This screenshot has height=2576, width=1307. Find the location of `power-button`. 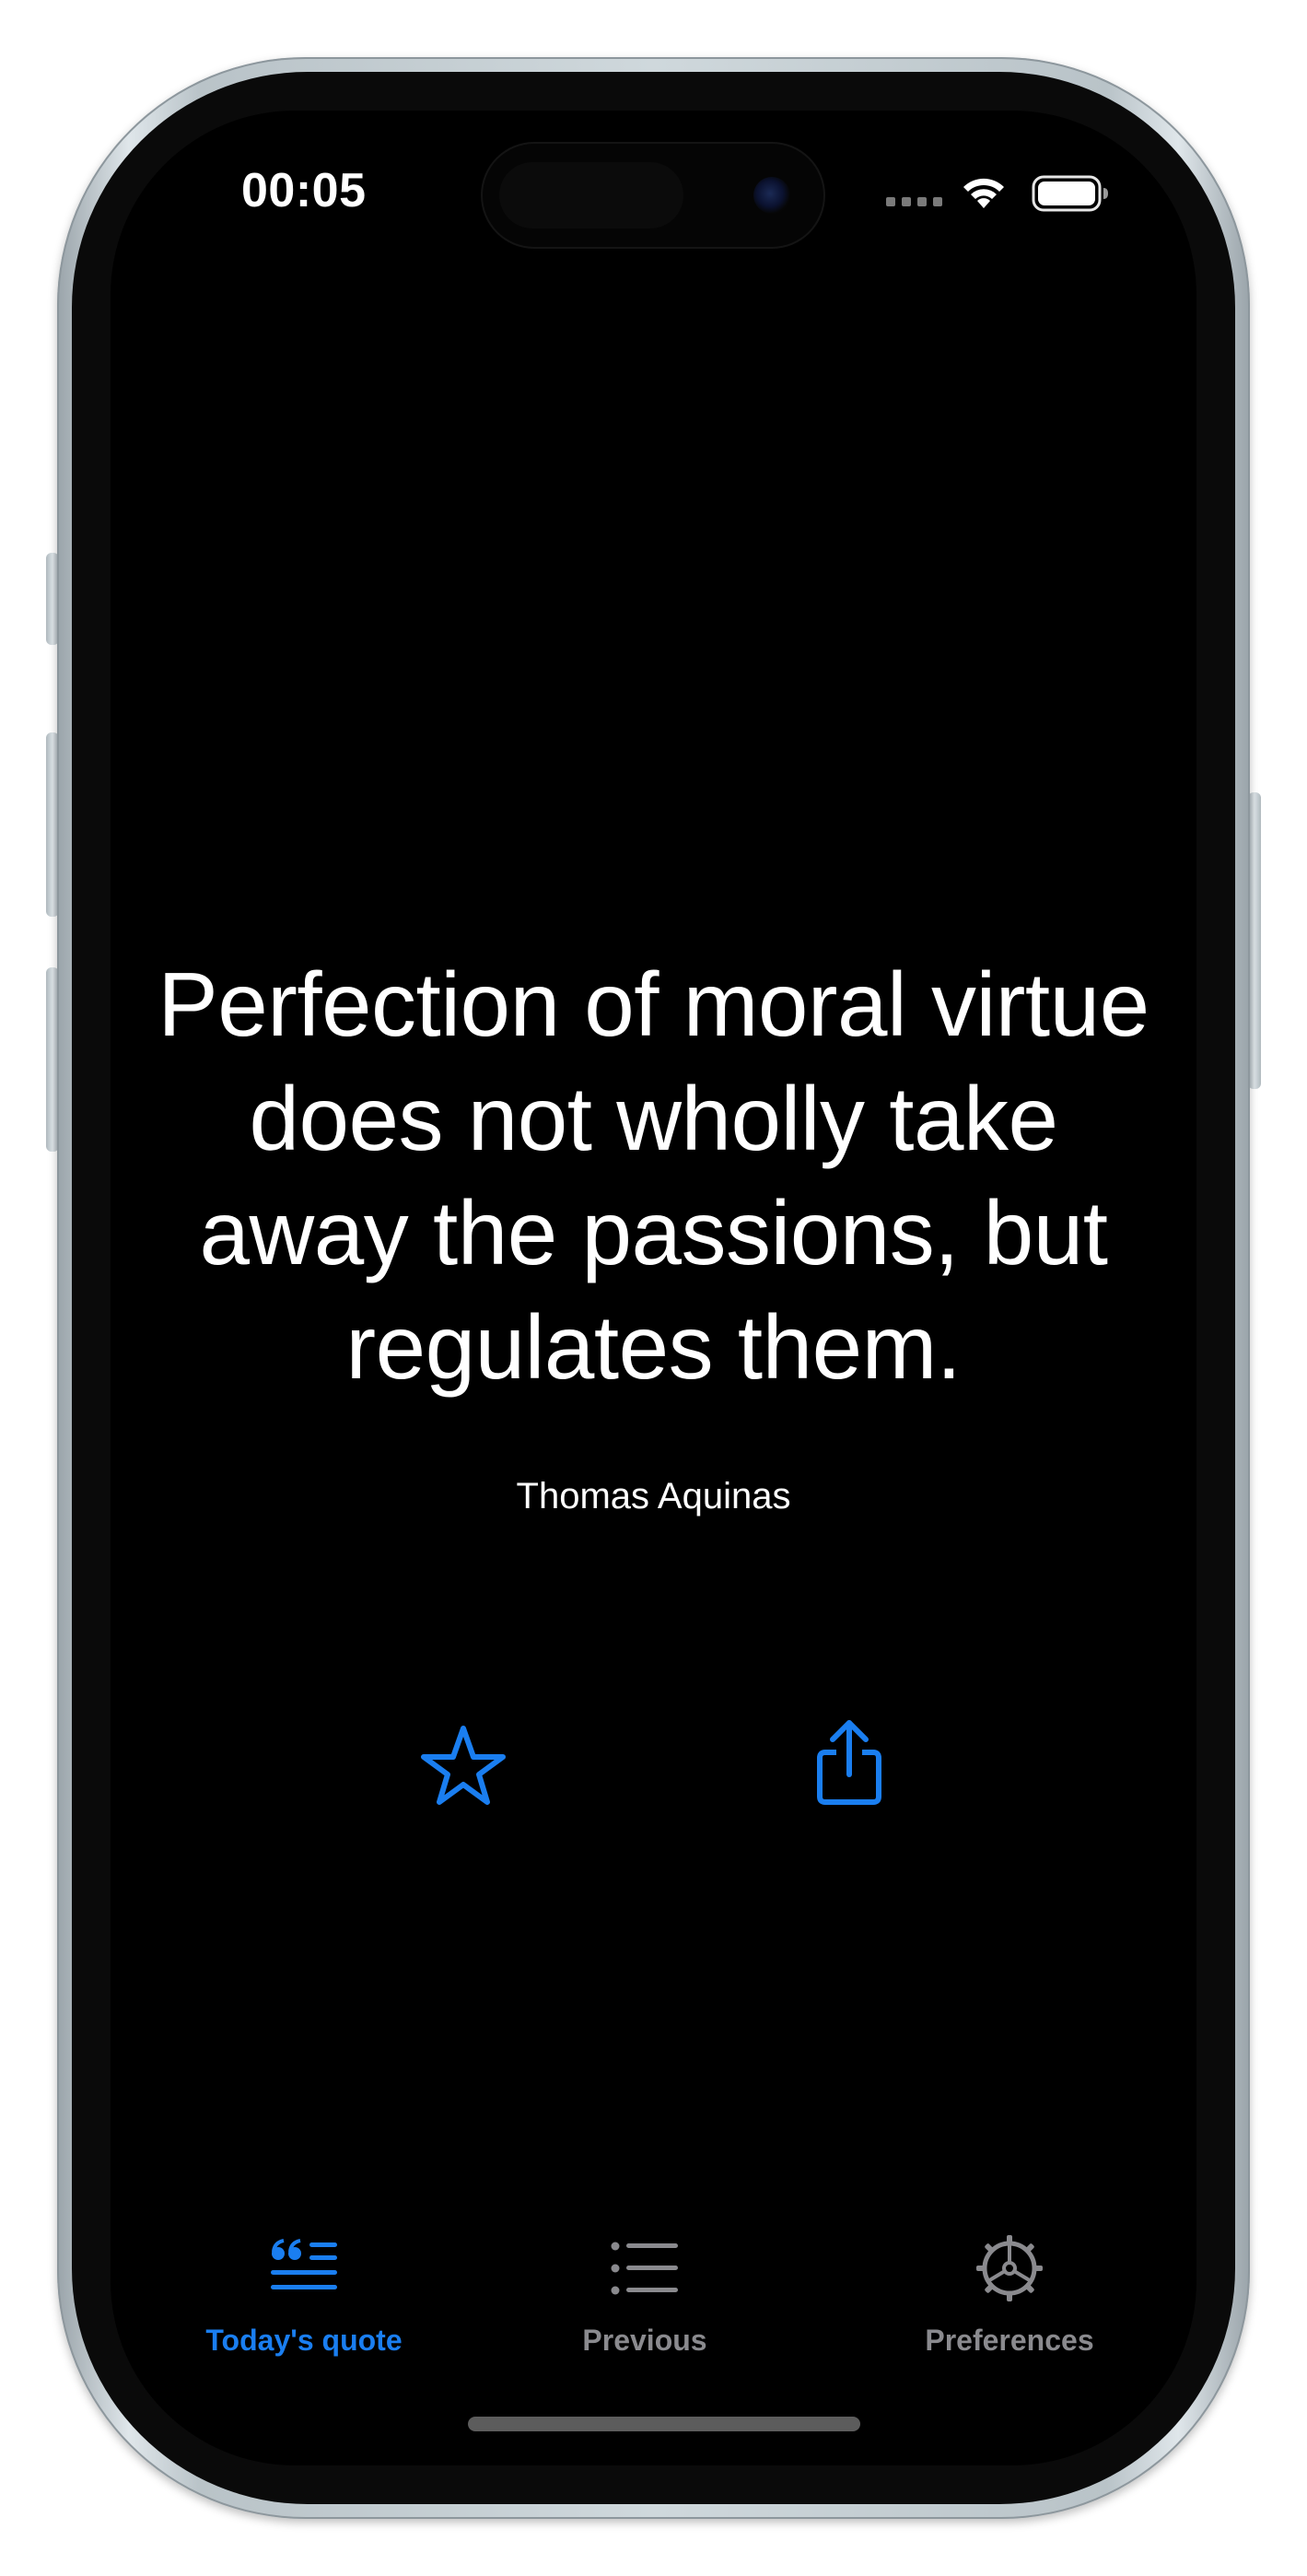

power-button is located at coordinates (1255, 940).